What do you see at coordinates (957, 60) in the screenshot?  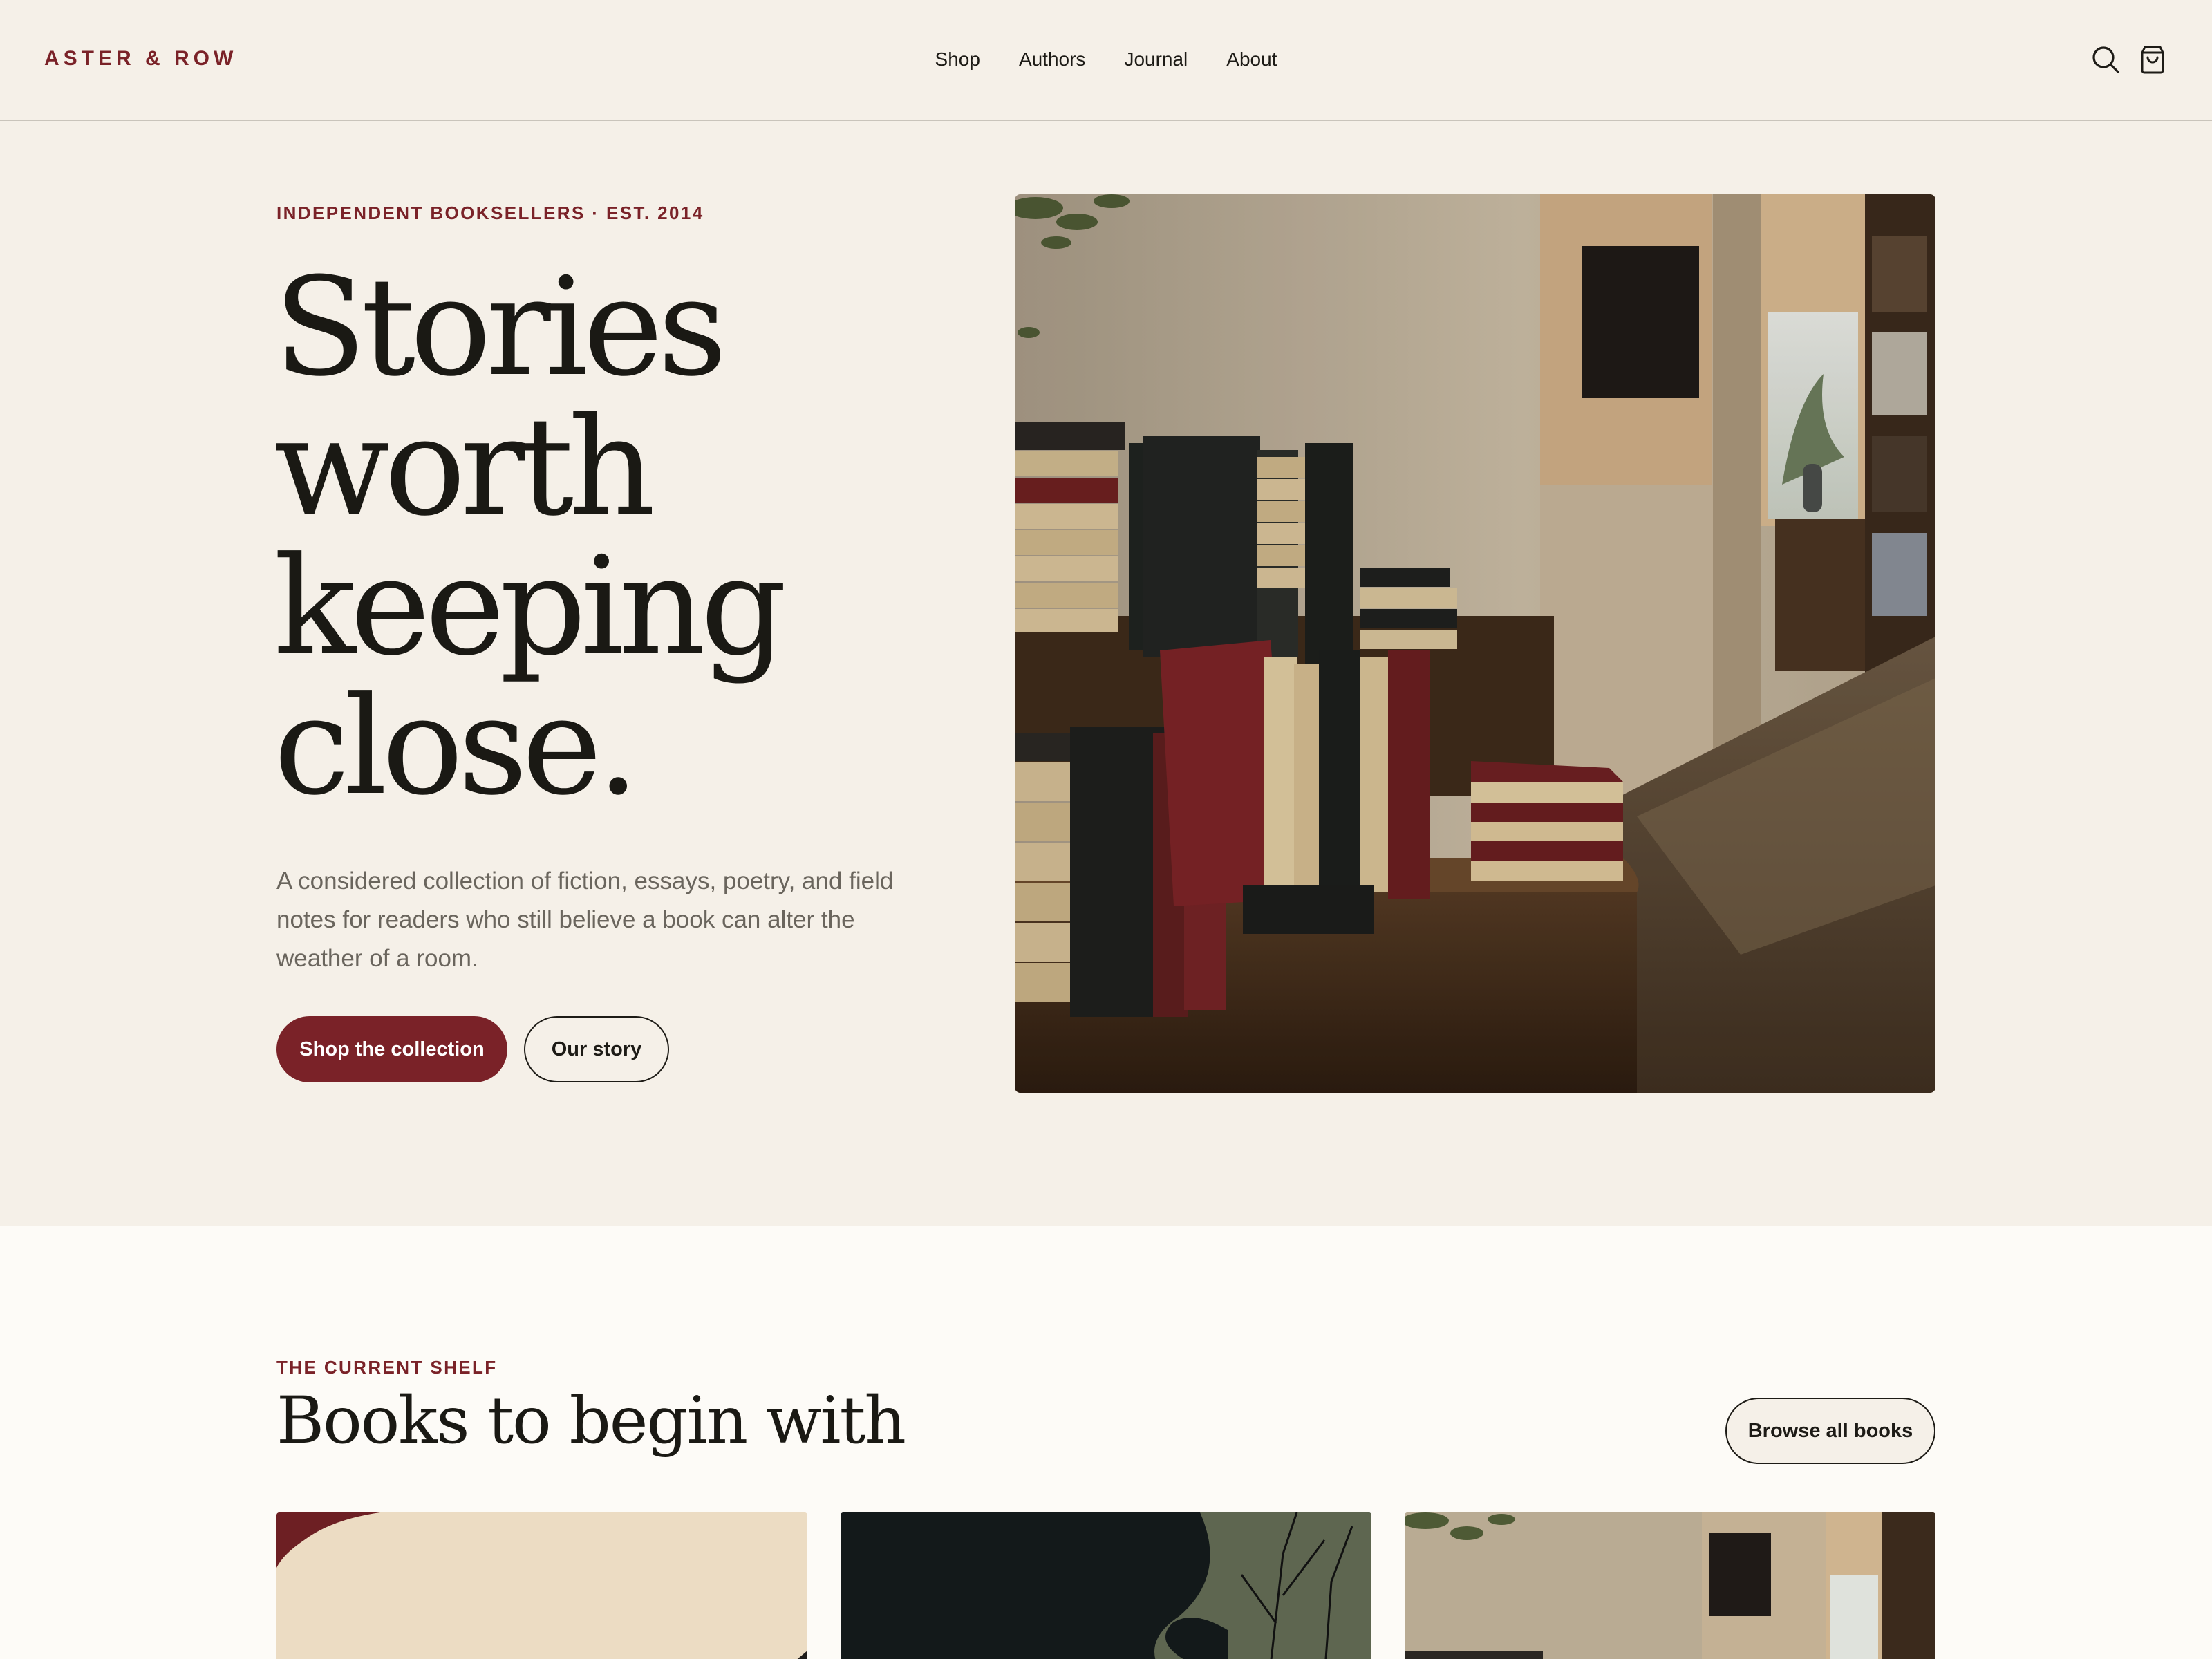 I see `nav-shop: Shop` at bounding box center [957, 60].